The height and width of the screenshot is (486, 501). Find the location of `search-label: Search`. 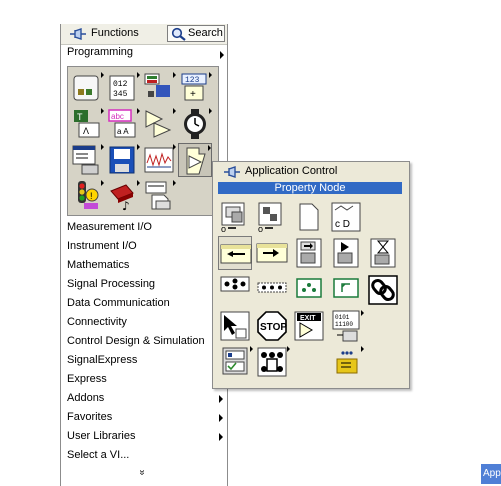

search-label: Search is located at coordinates (205, 33).